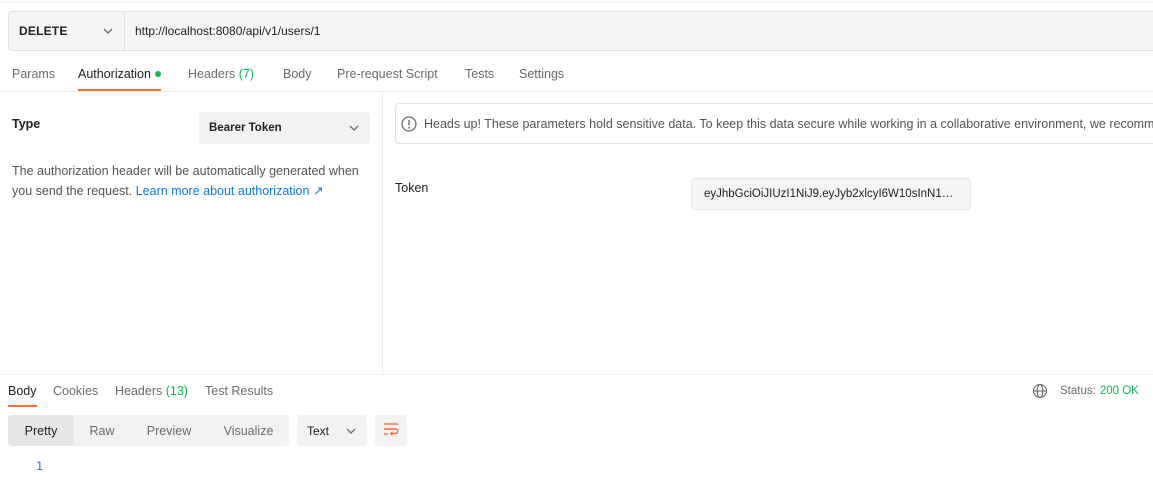  I want to click on tab-settings: Settings, so click(541, 74).